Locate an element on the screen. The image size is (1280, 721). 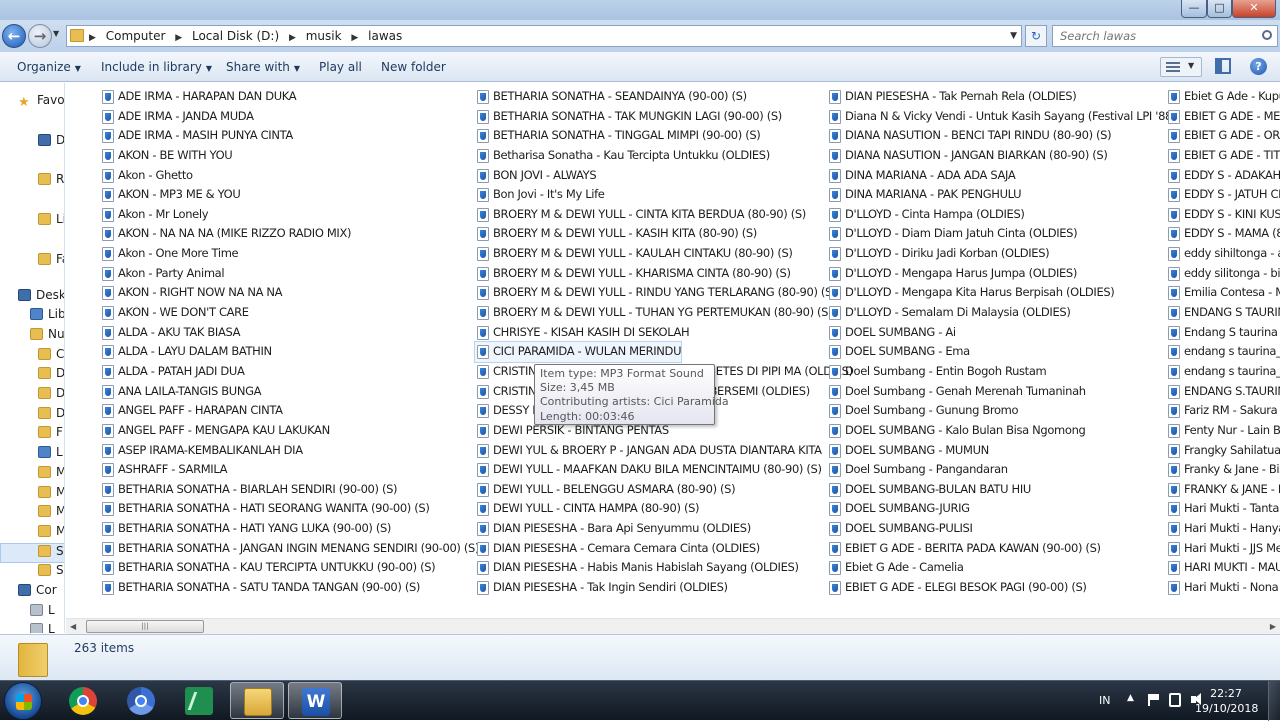
list-item: ADE IRMA - JANDA MUDA is located at coordinates (289, 117).